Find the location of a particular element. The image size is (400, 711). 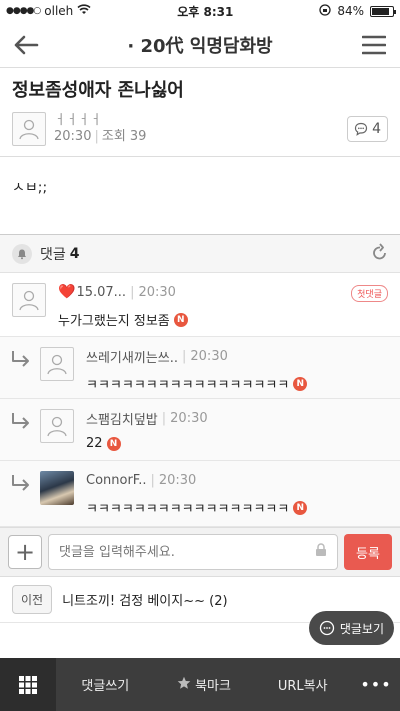

post-time: 20:30 is located at coordinates (73, 136).